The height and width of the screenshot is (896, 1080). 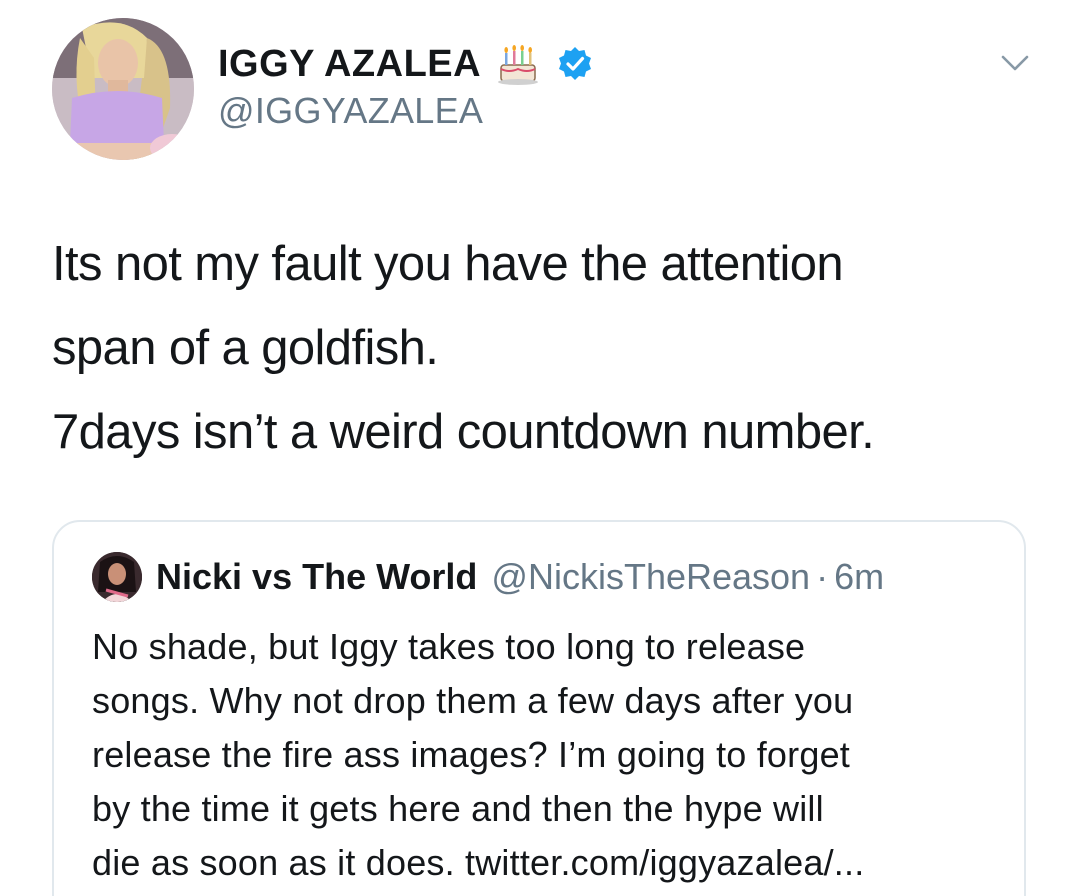 What do you see at coordinates (518, 64) in the screenshot?
I see `birthday-cake-icon` at bounding box center [518, 64].